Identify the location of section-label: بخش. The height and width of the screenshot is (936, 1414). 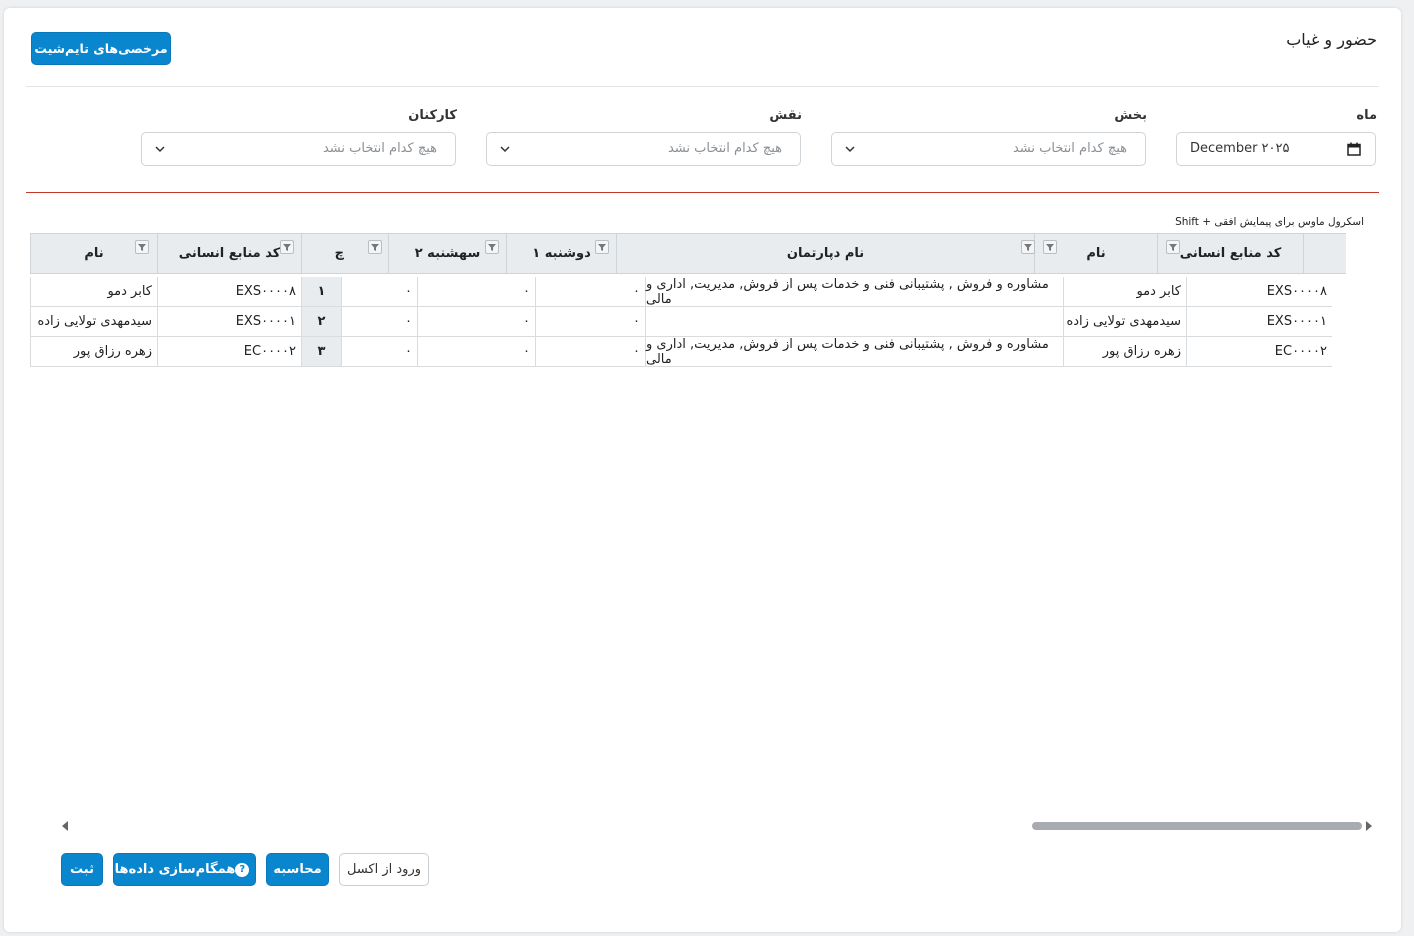
(1130, 115).